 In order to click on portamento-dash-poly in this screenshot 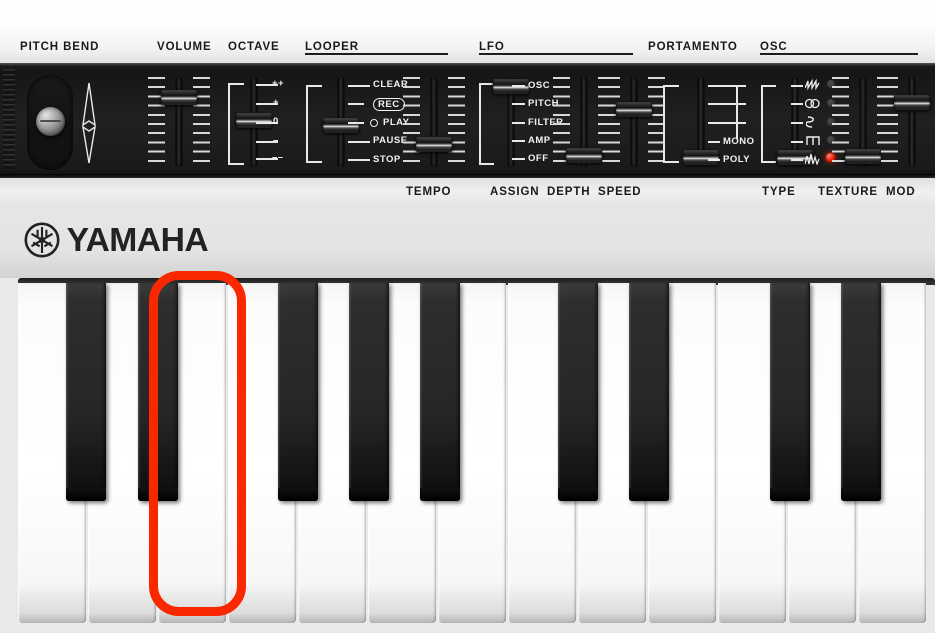, I will do `click(714, 160)`.